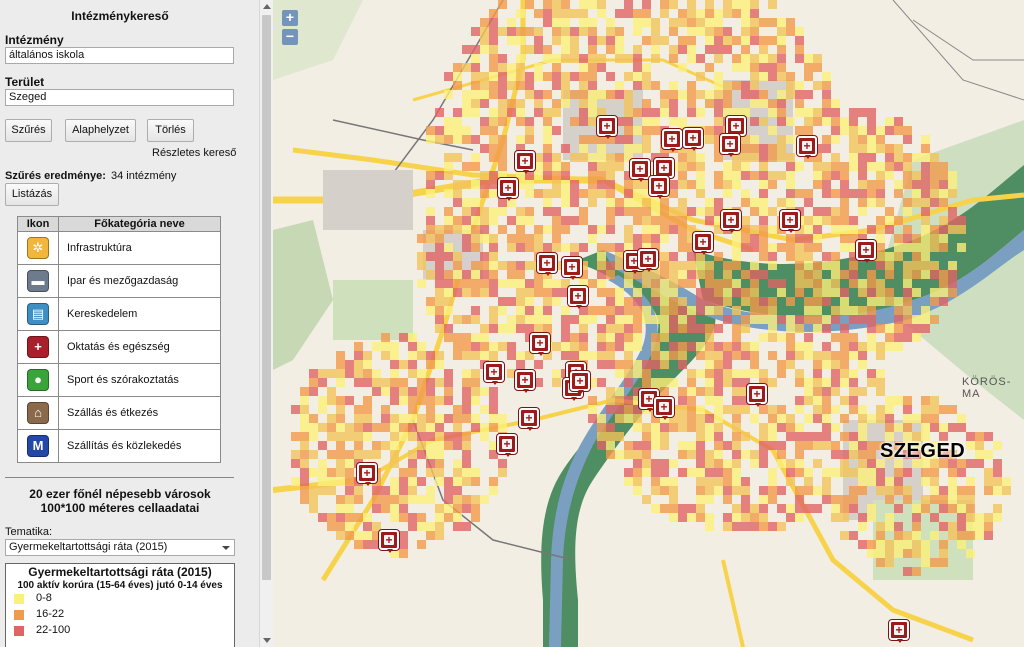  Describe the element at coordinates (290, 37) in the screenshot. I see `zoom-out-button: −` at that location.